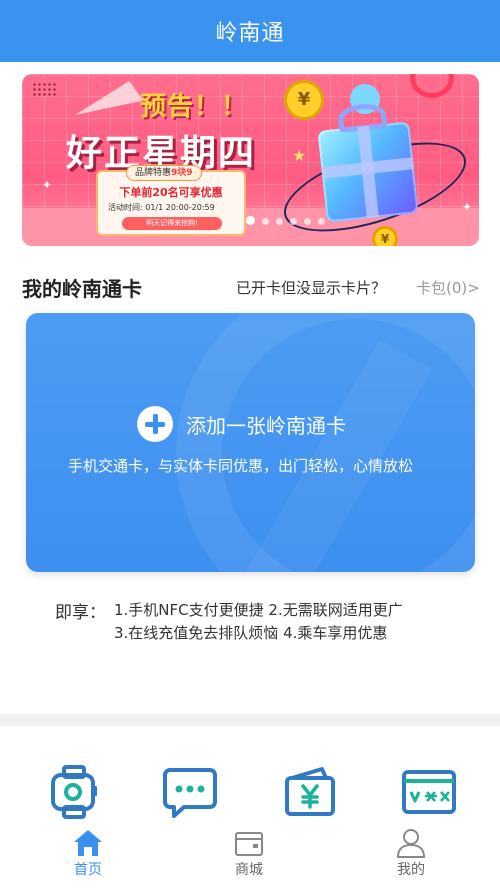 This screenshot has width=500, height=888. Describe the element at coordinates (88, 870) in the screenshot. I see `tab-home-label: 首页` at that location.